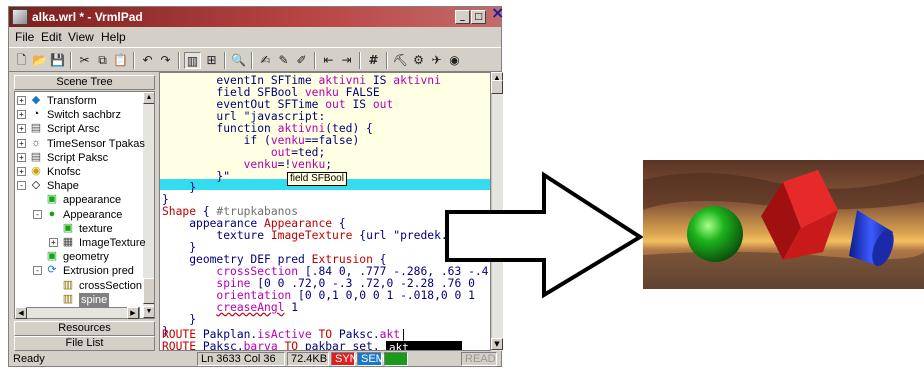 This screenshot has width=924, height=369. What do you see at coordinates (454, 60) in the screenshot?
I see `preview-icon: ◉` at bounding box center [454, 60].